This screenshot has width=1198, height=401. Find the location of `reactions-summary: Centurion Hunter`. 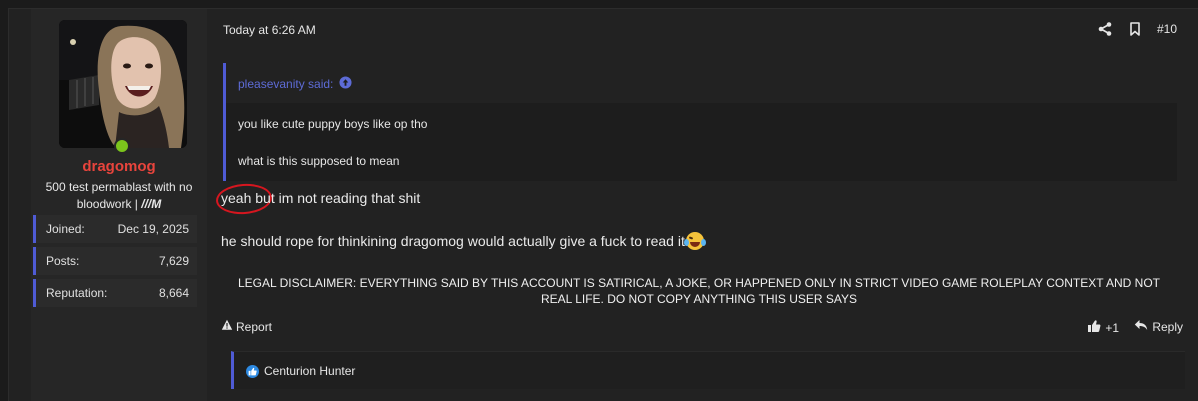

reactions-summary: Centurion Hunter is located at coordinates (300, 371).